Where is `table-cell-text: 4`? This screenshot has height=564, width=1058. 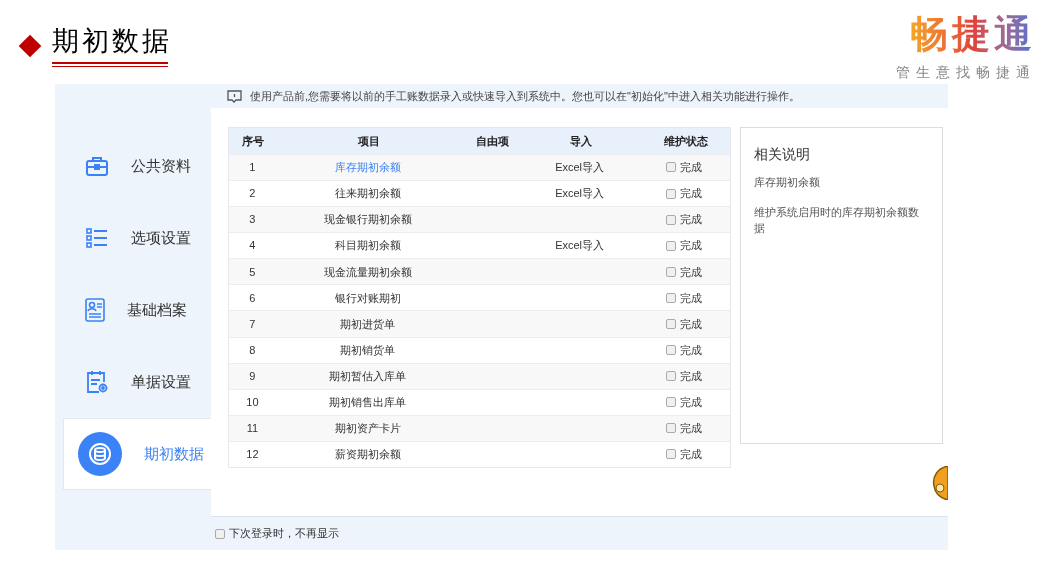 table-cell-text: 4 is located at coordinates (252, 246).